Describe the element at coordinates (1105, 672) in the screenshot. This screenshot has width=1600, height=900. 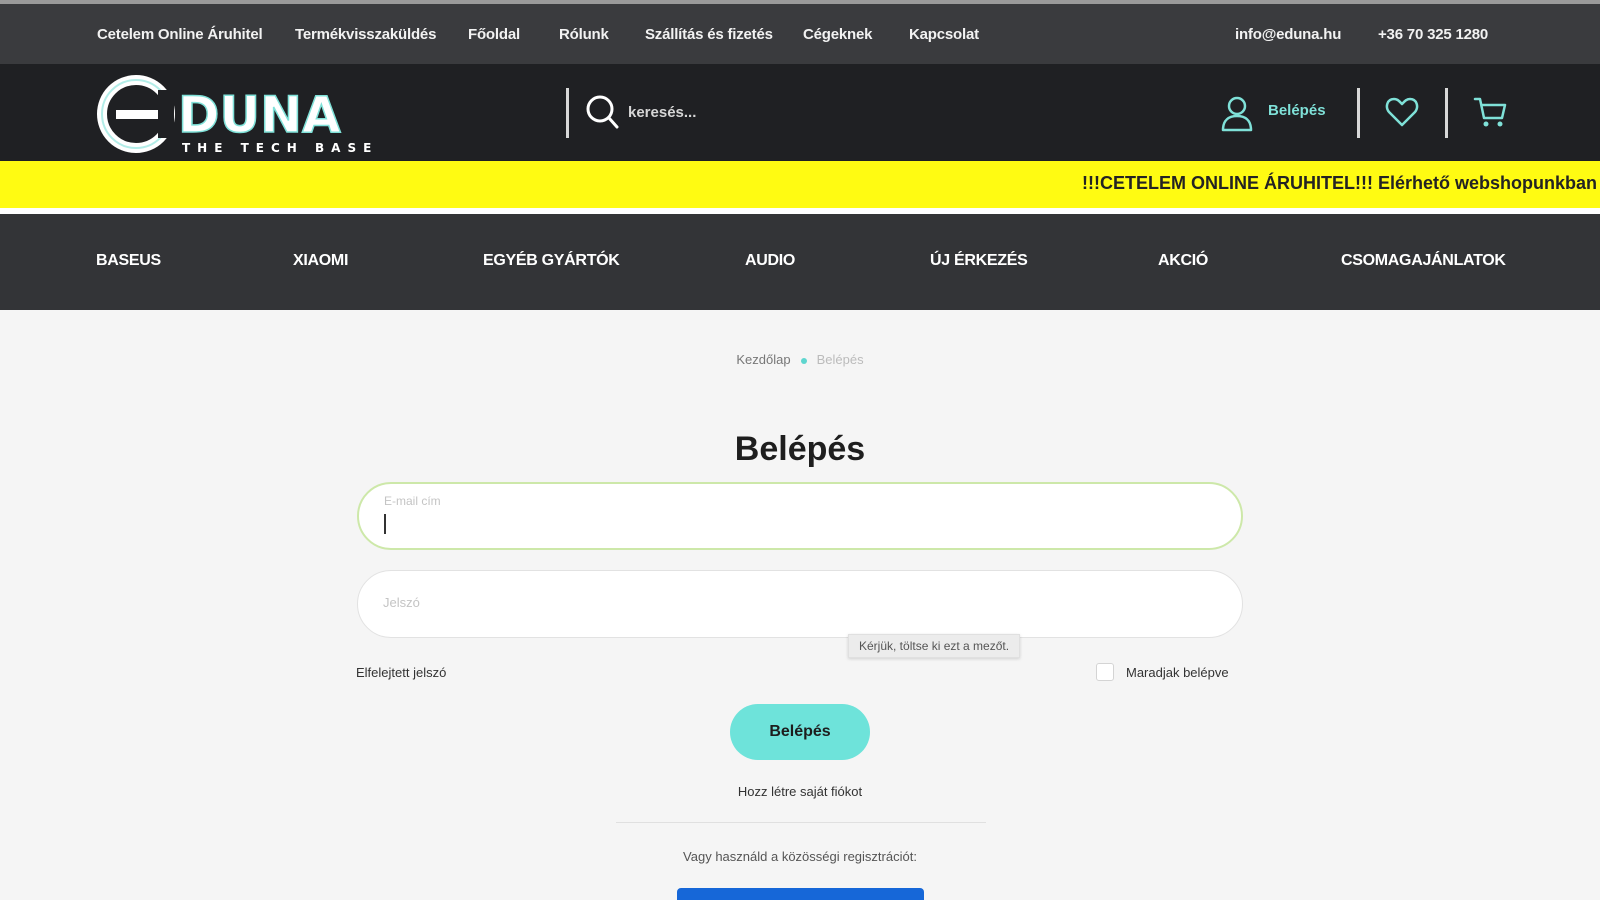
I see `remember-me-checkbox` at that location.